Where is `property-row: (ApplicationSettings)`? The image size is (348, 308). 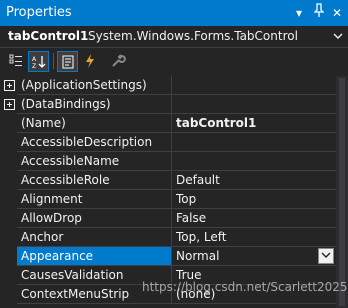 property-row: (ApplicationSettings) is located at coordinates (168, 85).